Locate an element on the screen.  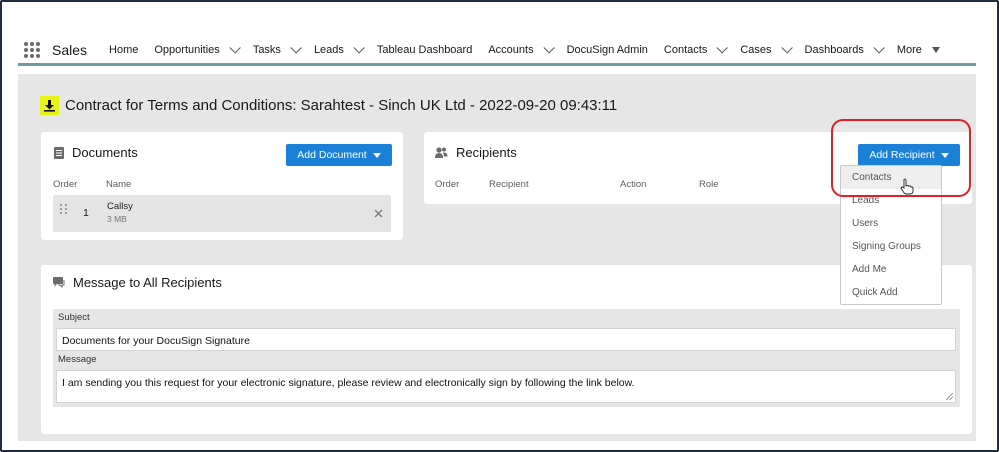
menu-item-signing-groups: Signing Groups is located at coordinates (891, 246).